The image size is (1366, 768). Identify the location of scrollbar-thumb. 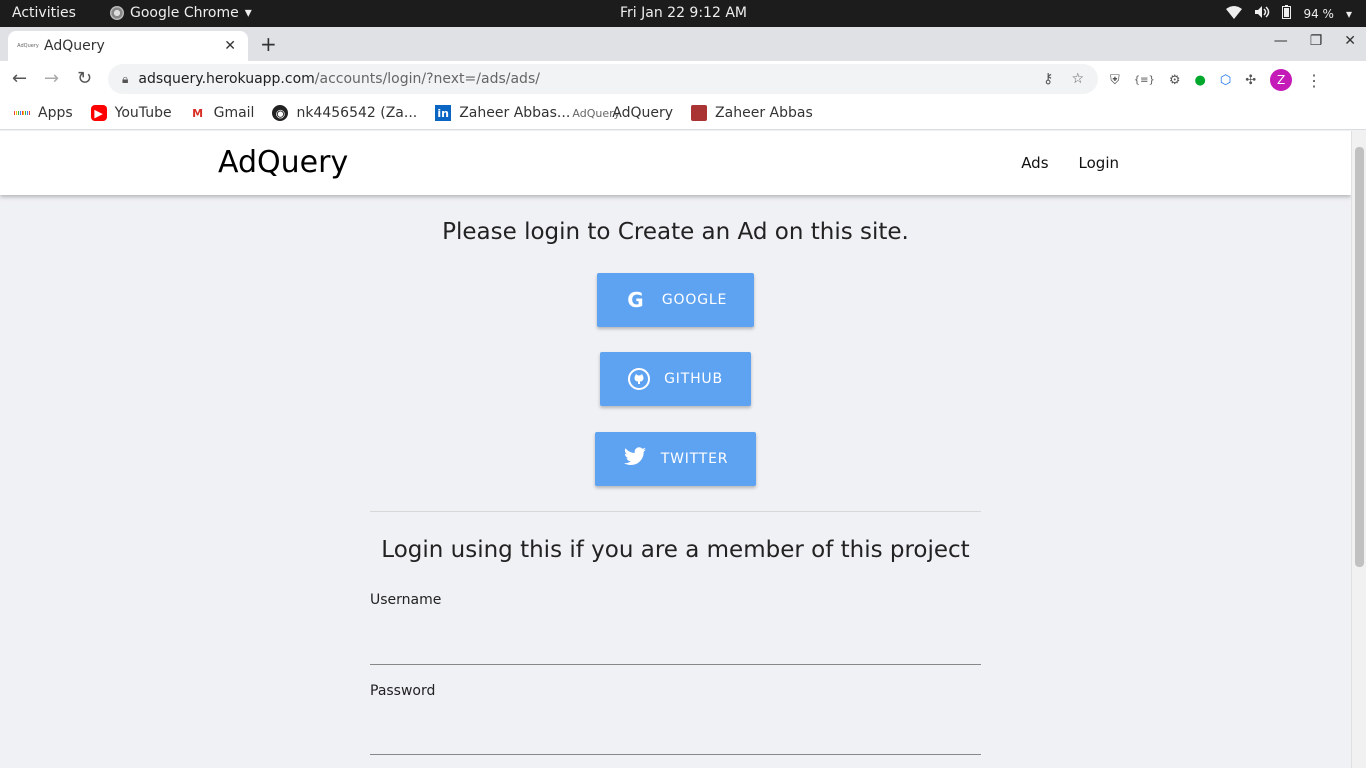
(1359, 357).